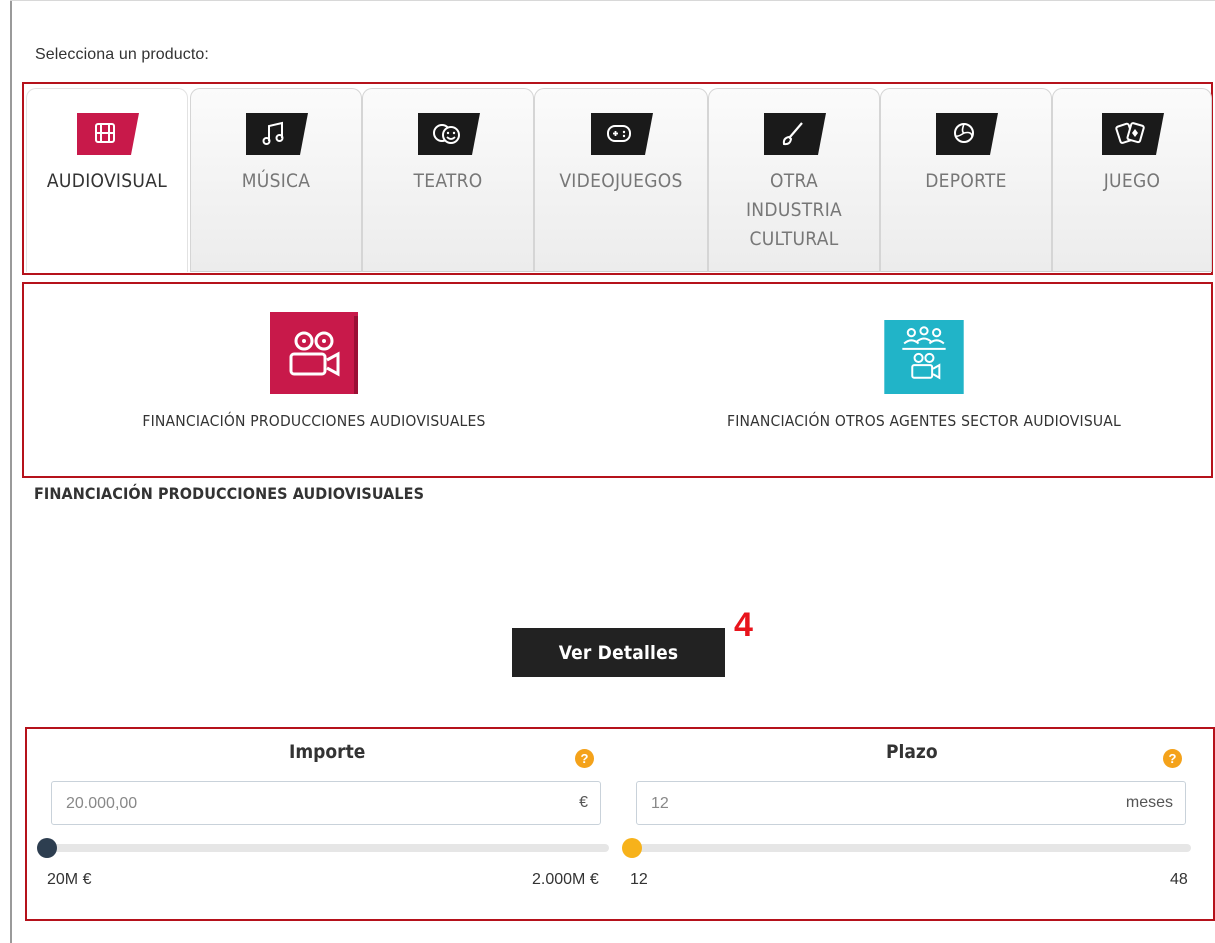  What do you see at coordinates (967, 134) in the screenshot?
I see `volleyball-icon` at bounding box center [967, 134].